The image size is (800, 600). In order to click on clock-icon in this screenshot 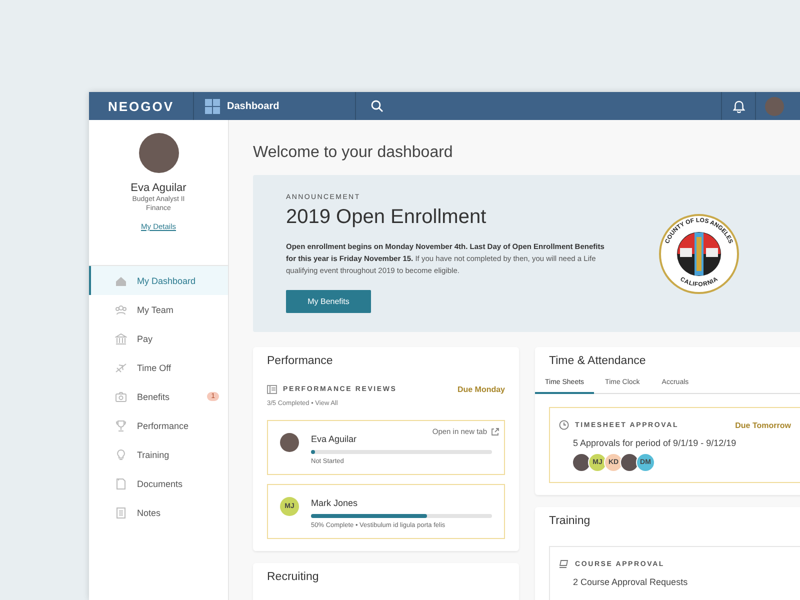, I will do `click(564, 425)`.